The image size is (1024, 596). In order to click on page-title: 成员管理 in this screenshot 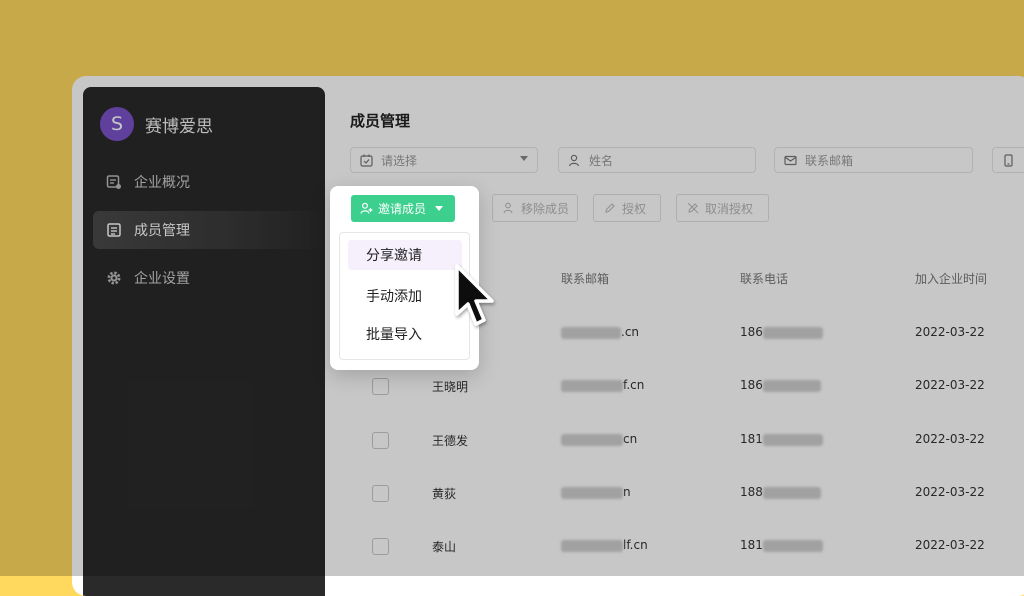, I will do `click(380, 121)`.